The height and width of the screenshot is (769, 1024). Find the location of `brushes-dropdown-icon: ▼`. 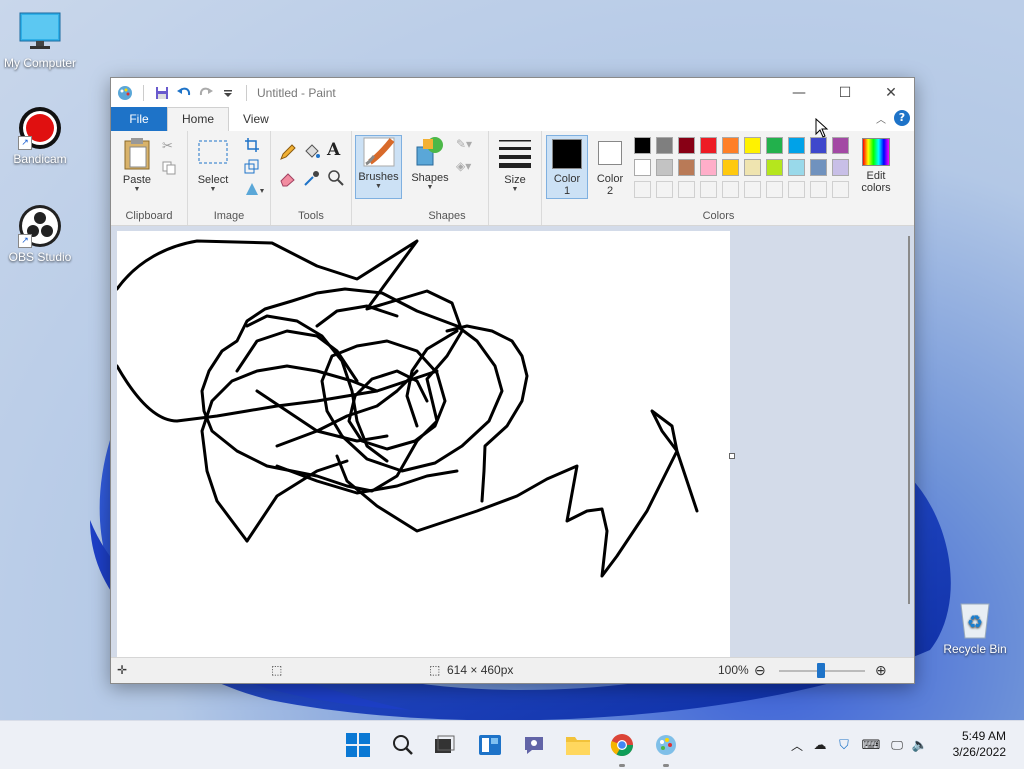

brushes-dropdown-icon: ▼ is located at coordinates (378, 186).